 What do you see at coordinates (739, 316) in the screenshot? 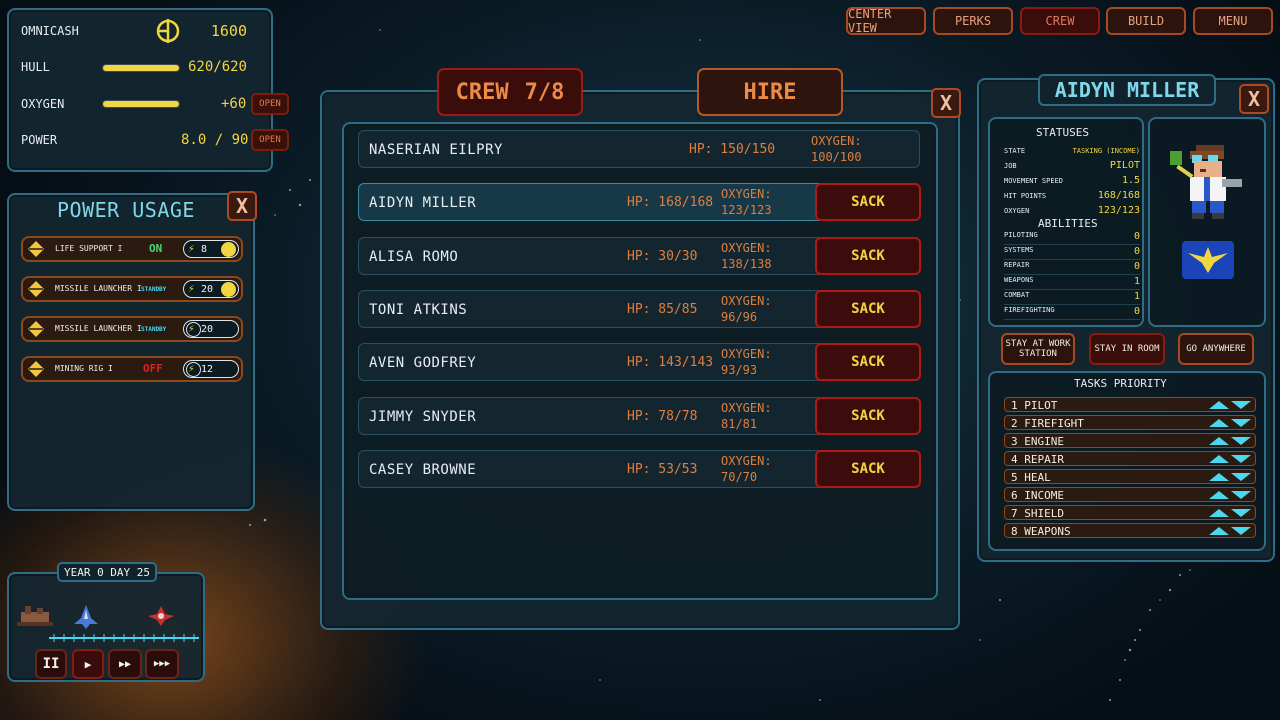
I see `crew-oxygen-value: 96/96` at bounding box center [739, 316].